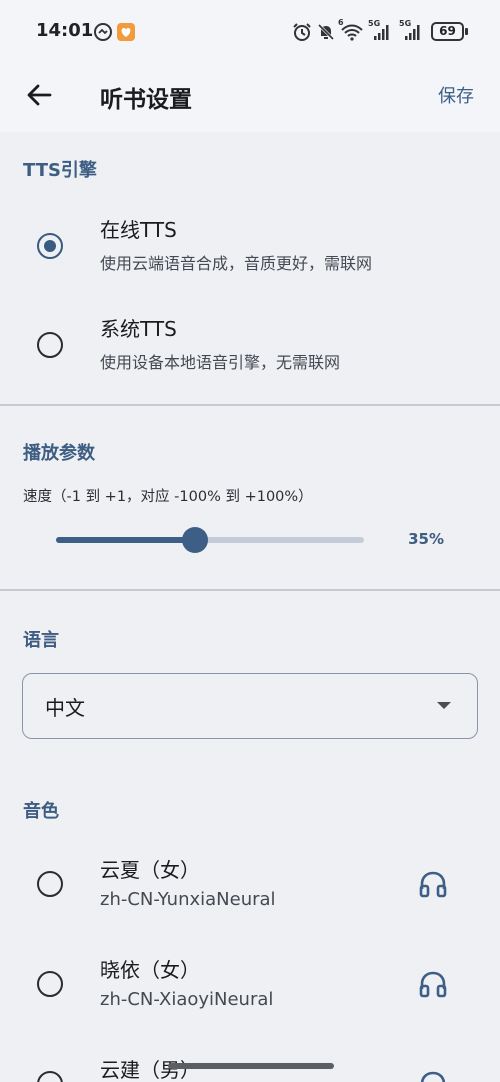  Describe the element at coordinates (381, 32) in the screenshot. I see `signal-1-icon` at that location.